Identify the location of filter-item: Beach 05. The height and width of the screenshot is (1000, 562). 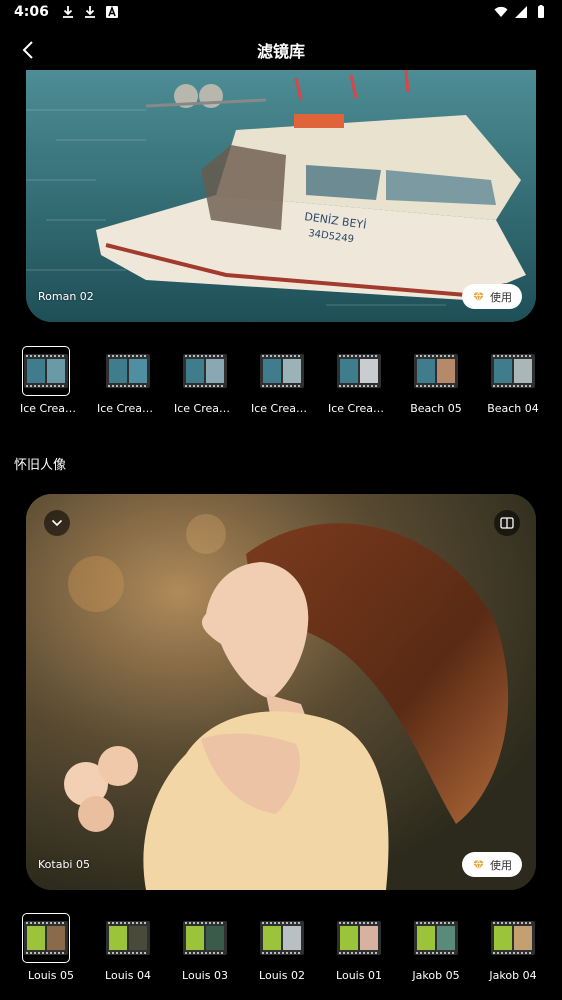
(436, 386).